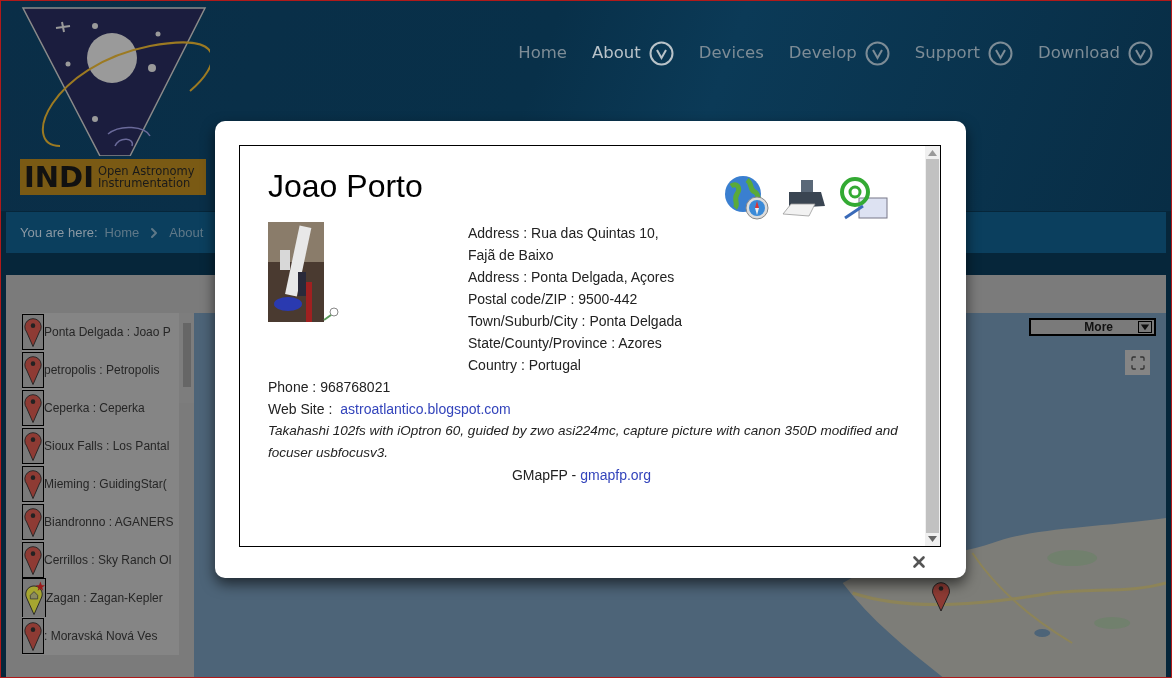  Describe the element at coordinates (616, 475) in the screenshot. I see `credit-link: gmapfp.org` at that location.